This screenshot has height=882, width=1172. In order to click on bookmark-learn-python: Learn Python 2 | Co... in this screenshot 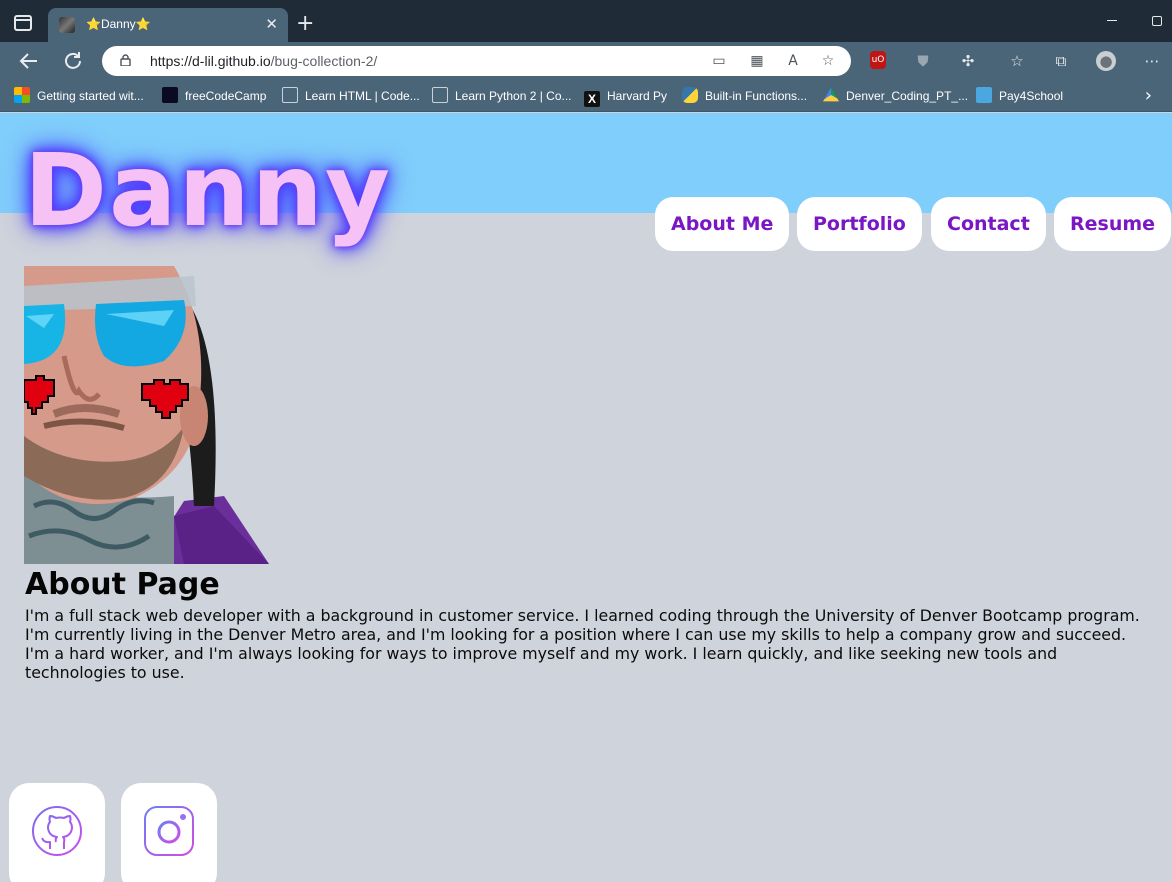, I will do `click(502, 96)`.